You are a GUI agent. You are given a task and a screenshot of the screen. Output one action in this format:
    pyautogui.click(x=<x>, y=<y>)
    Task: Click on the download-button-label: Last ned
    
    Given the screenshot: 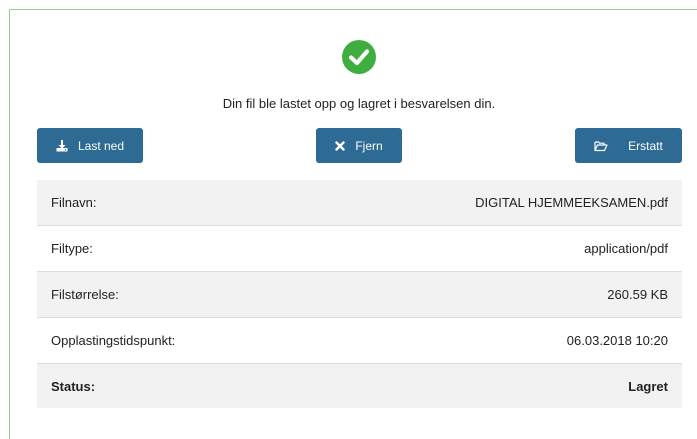 What is the action you would take?
    pyautogui.click(x=101, y=145)
    